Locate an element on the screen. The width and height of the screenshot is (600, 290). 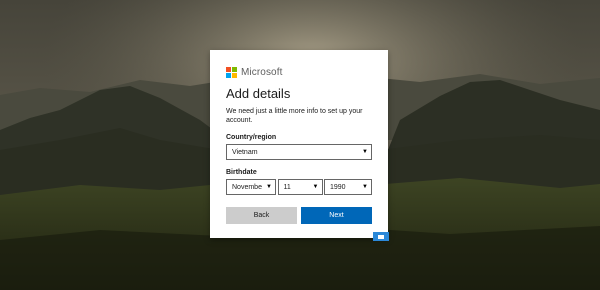
brand-header: Microsoft is located at coordinates (299, 72).